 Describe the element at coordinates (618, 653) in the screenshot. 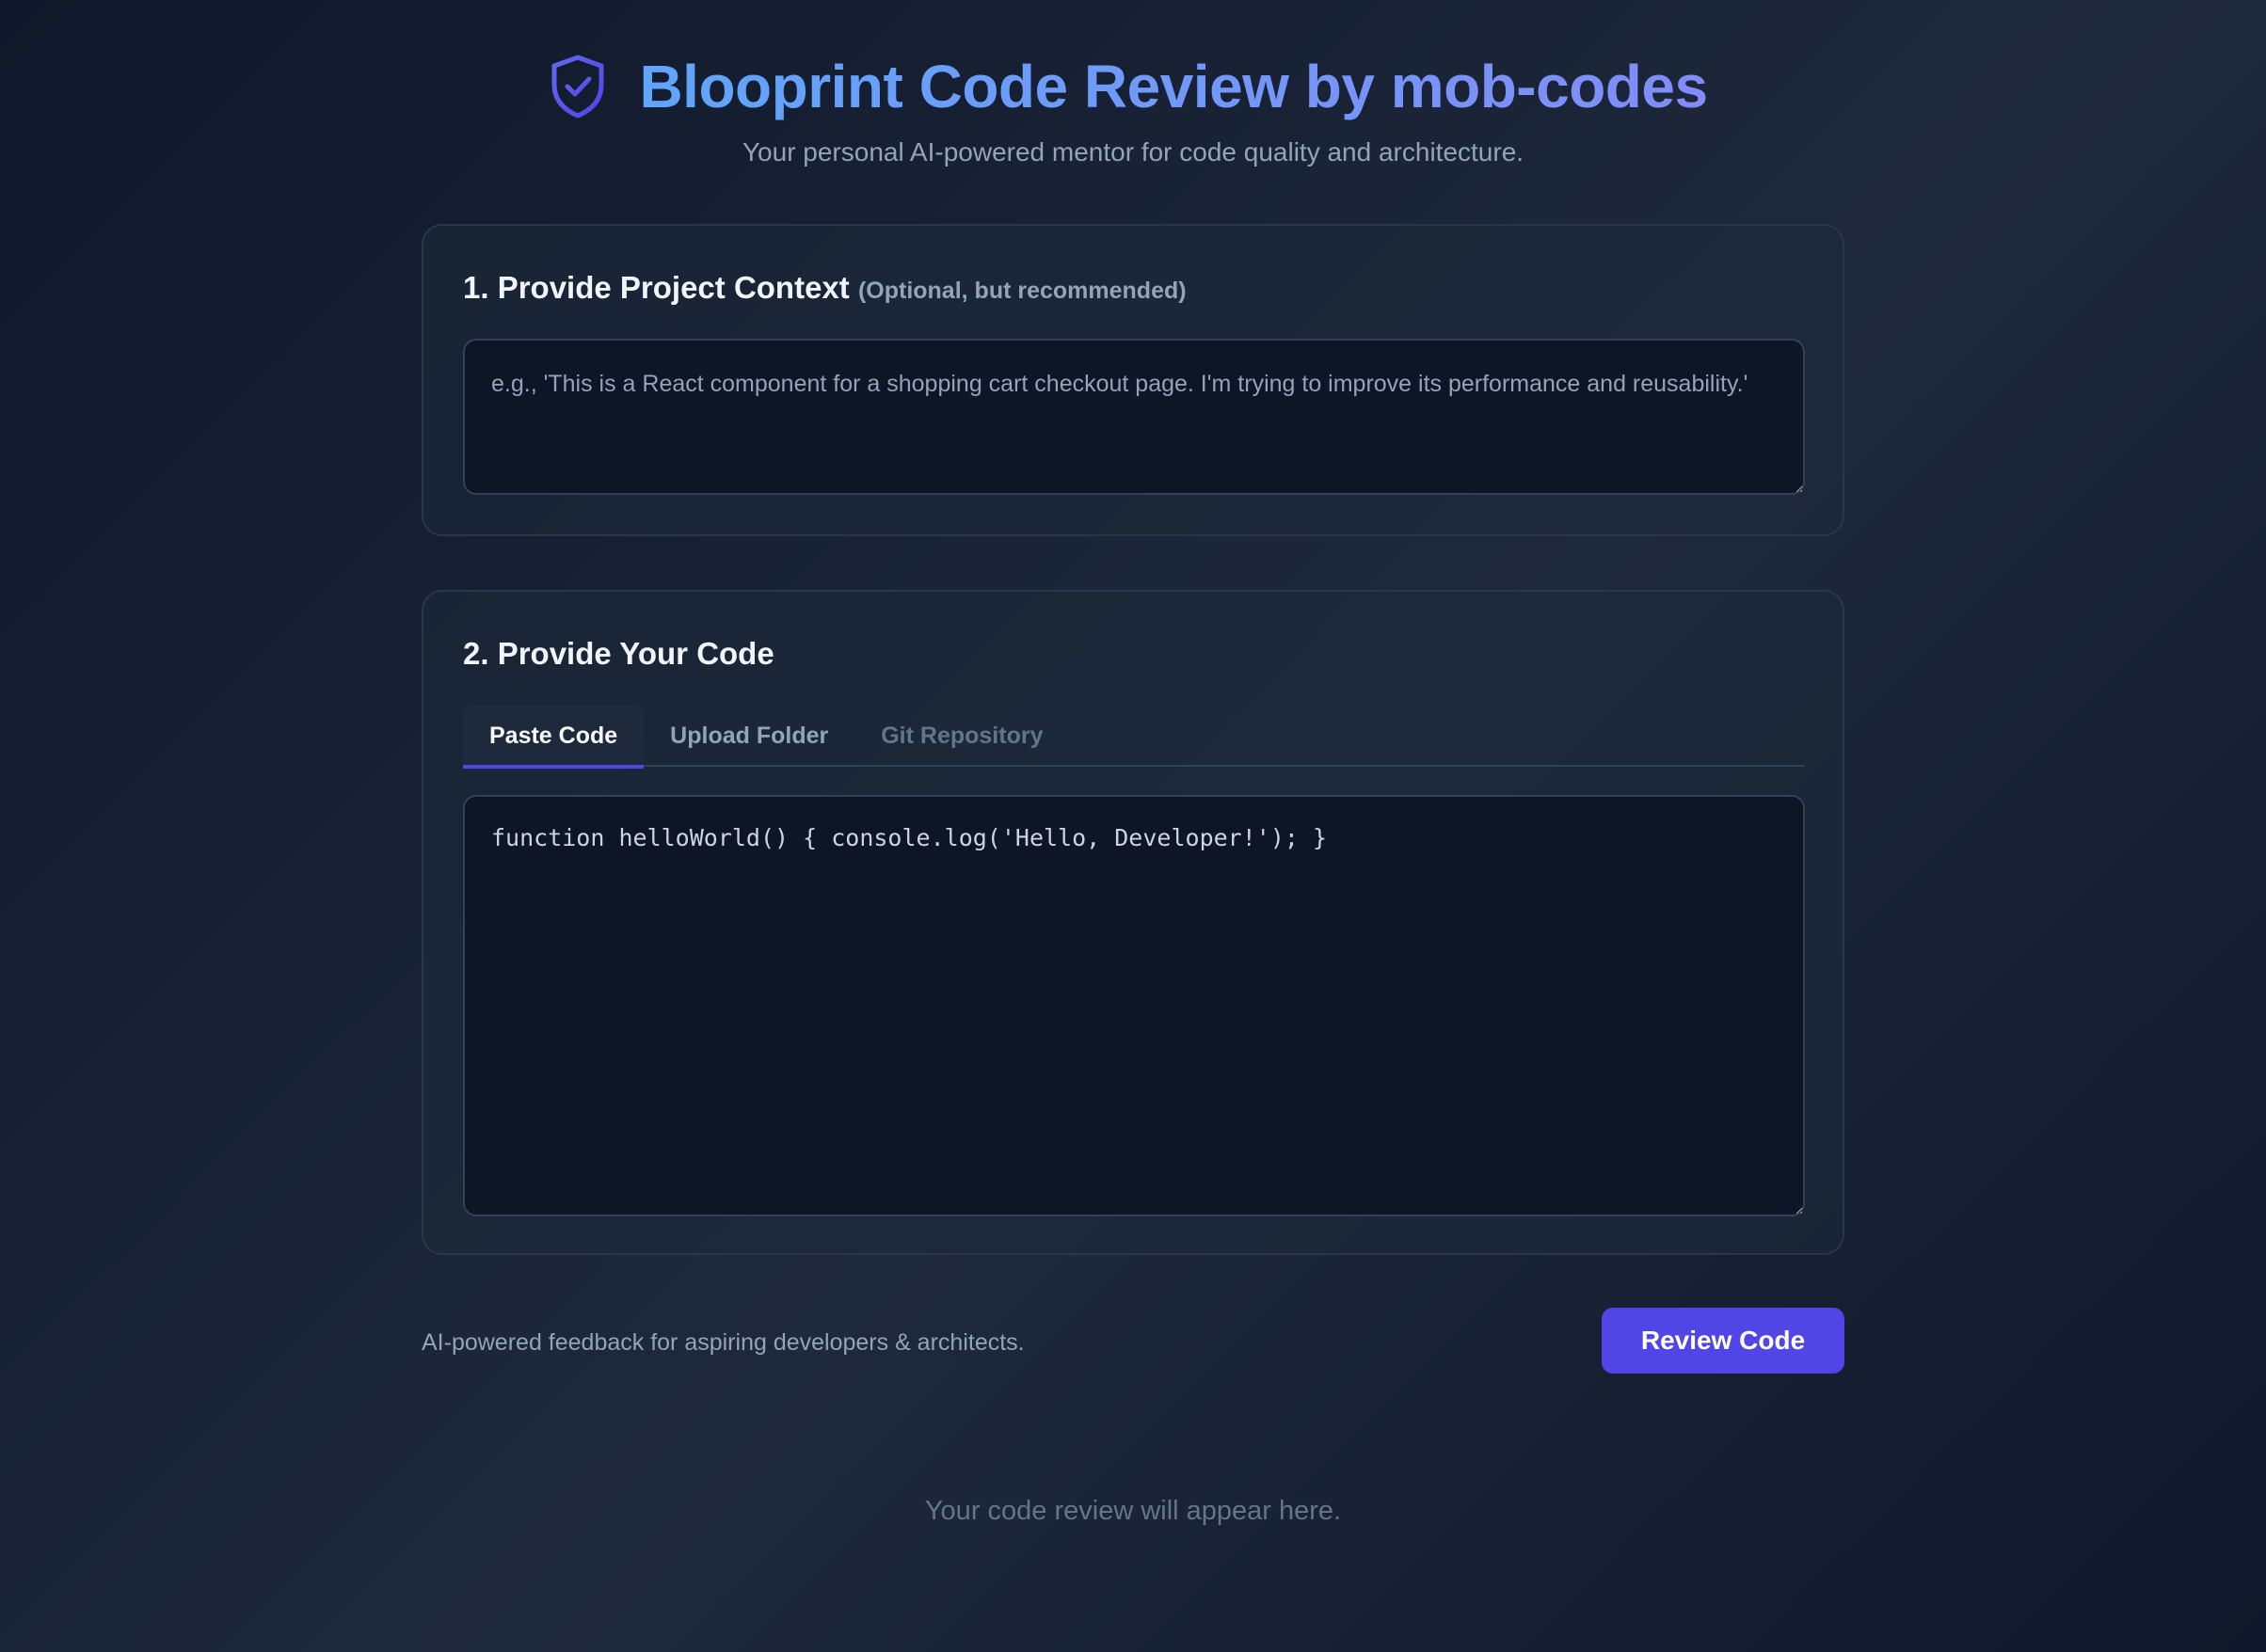

I see `code-input-heading: 2. Provide Your Code` at that location.